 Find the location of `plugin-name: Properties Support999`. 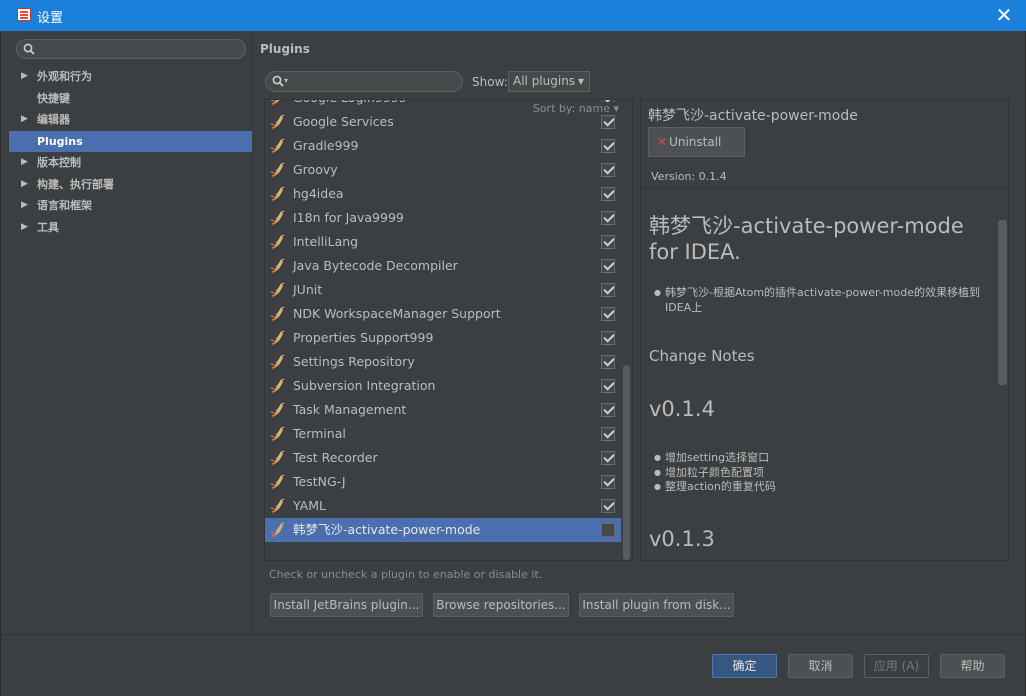

plugin-name: Properties Support999 is located at coordinates (363, 337).